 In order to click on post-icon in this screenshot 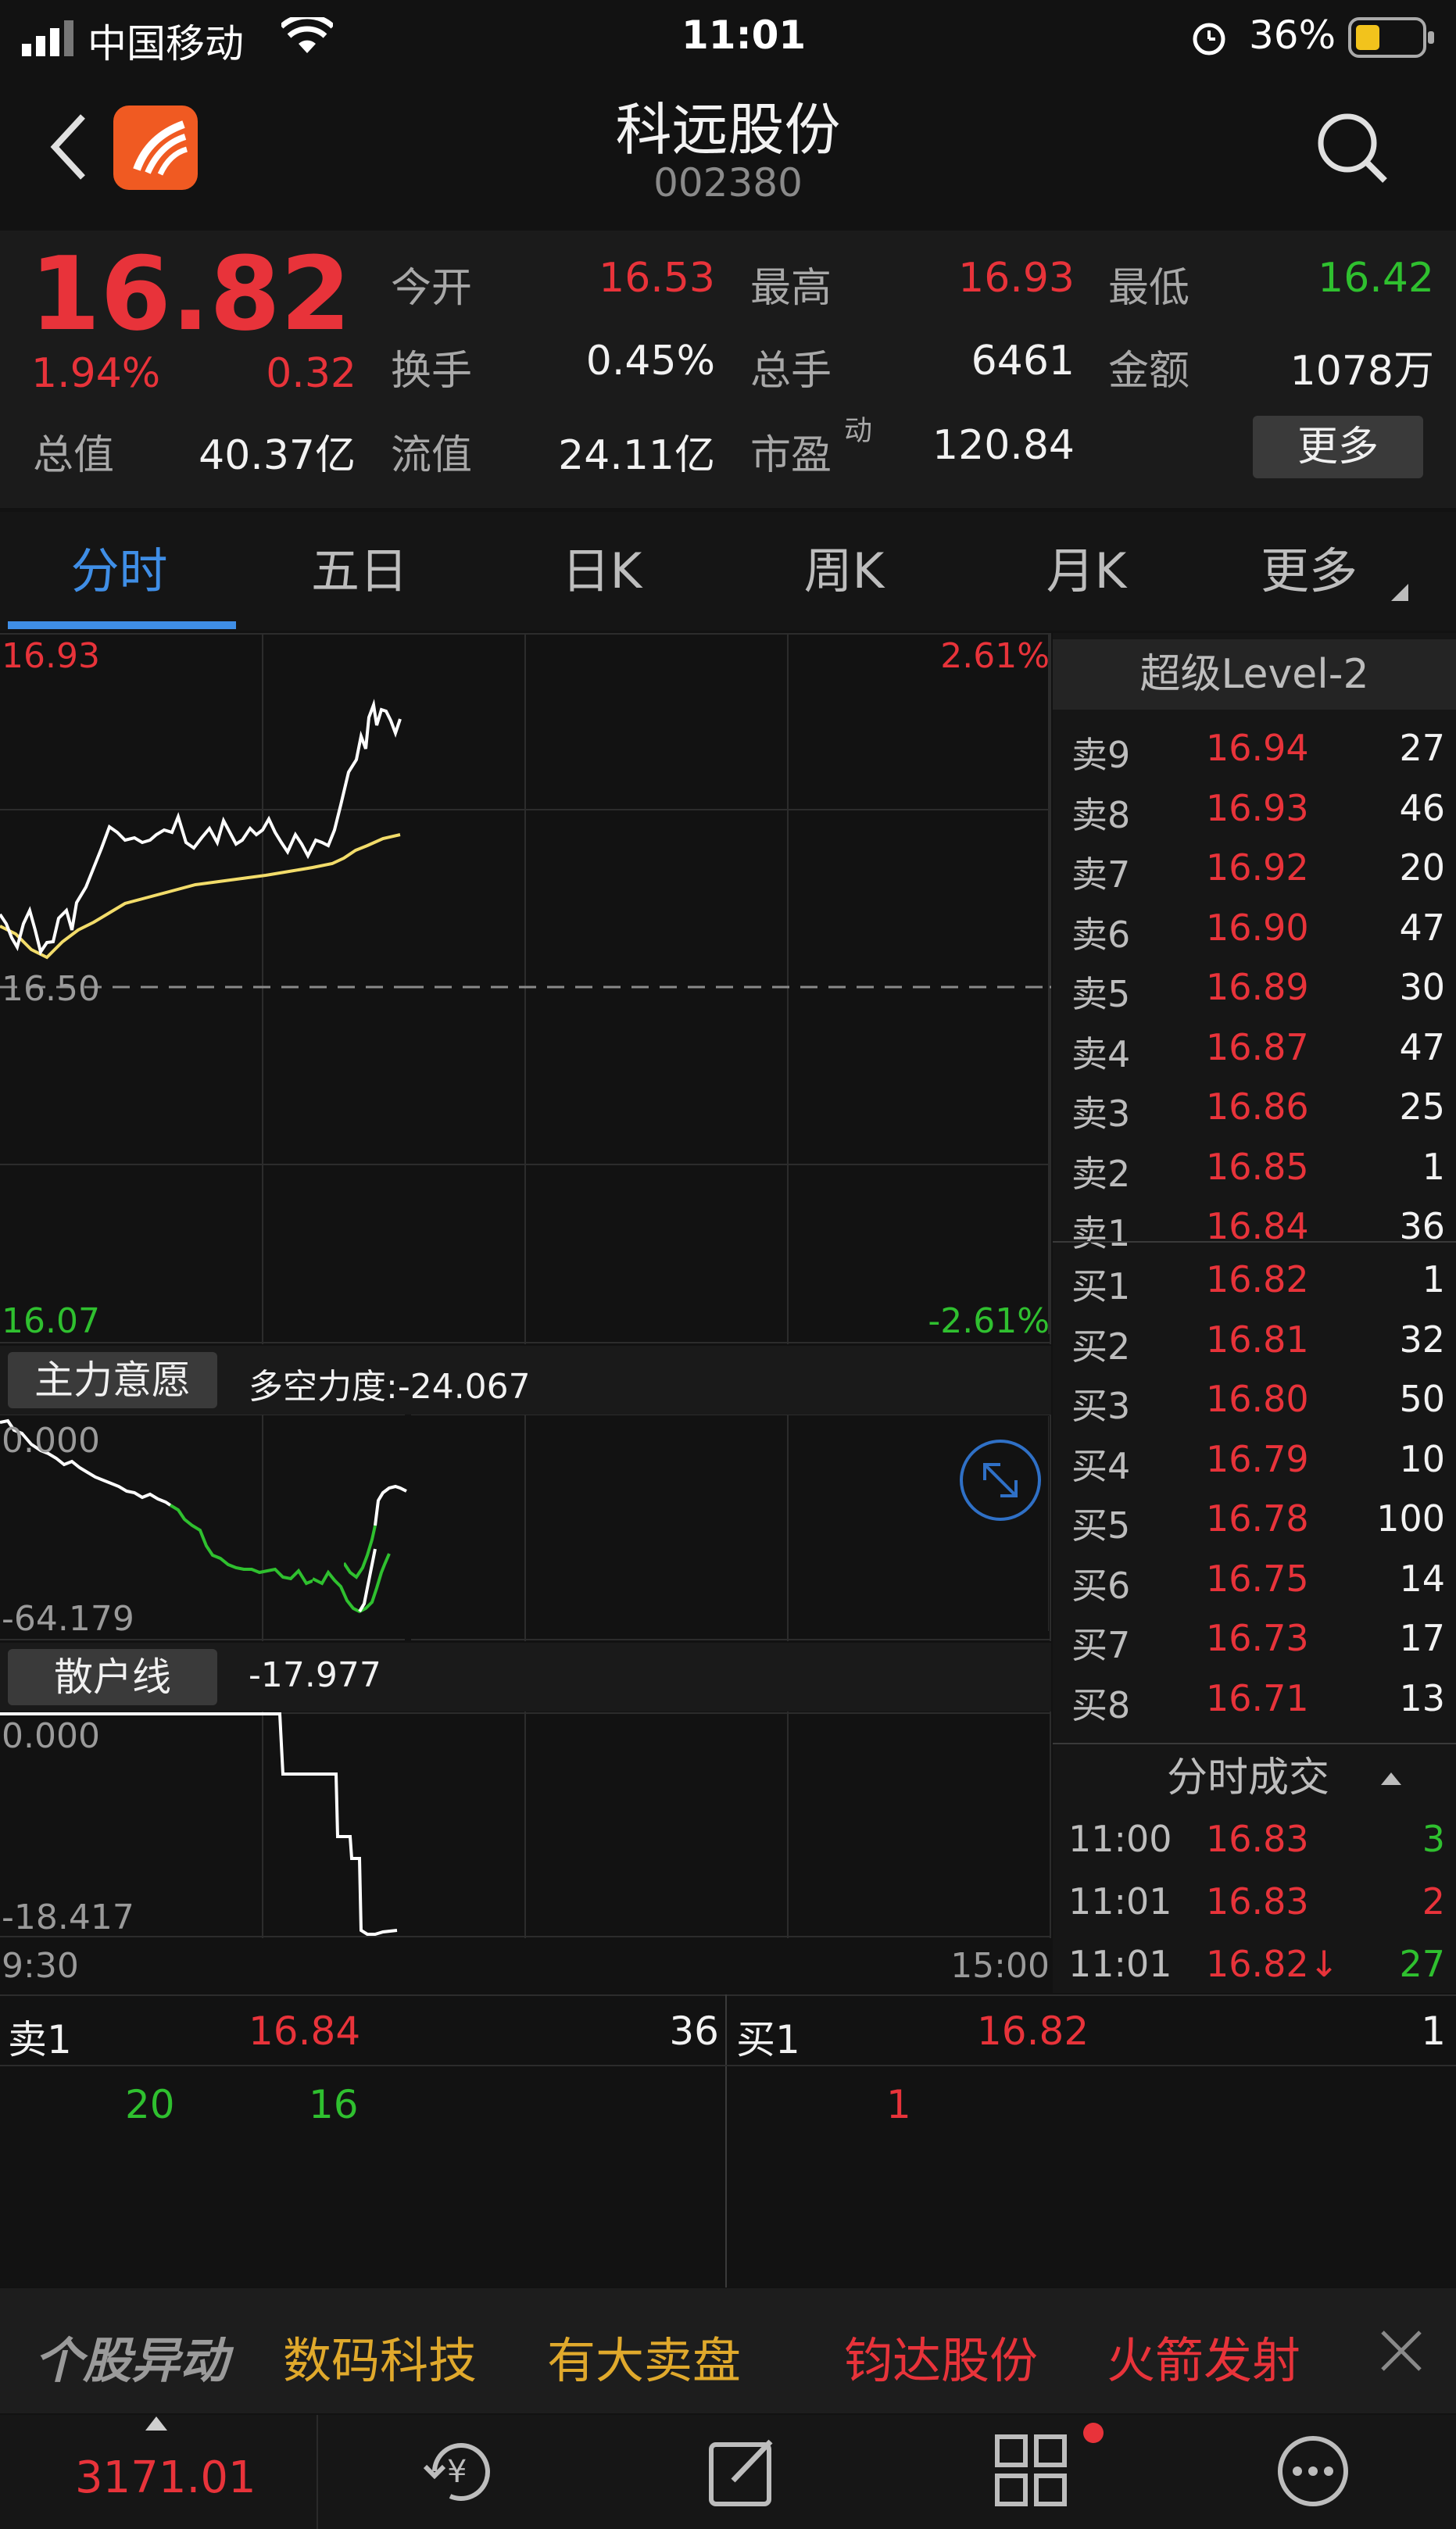, I will do `click(744, 2471)`.